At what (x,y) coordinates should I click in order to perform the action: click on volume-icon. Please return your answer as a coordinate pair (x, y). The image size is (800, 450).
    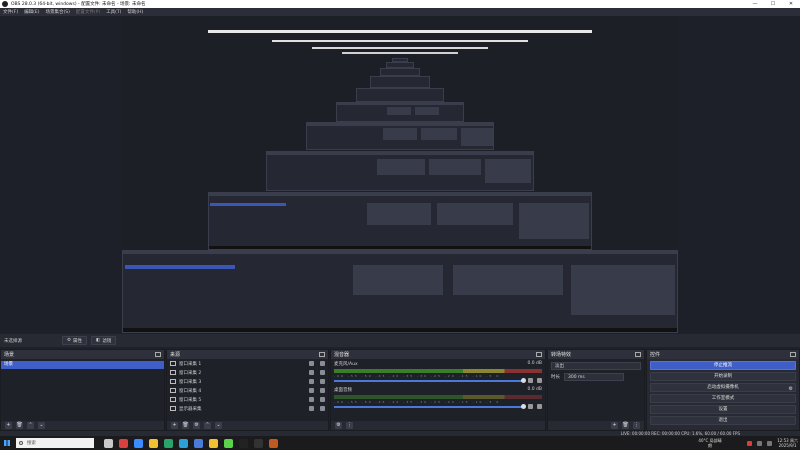
    Looking at the image, I should click on (770, 443).